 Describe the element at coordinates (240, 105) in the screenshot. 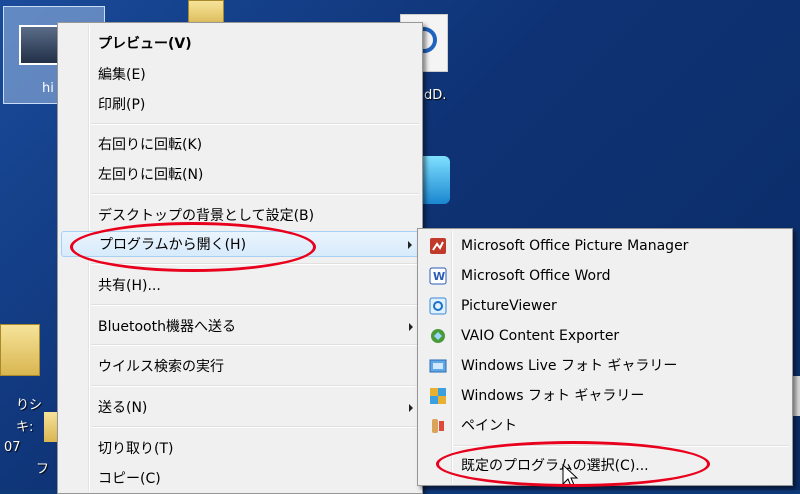

I see `menu-item-print: 印刷(P)` at that location.